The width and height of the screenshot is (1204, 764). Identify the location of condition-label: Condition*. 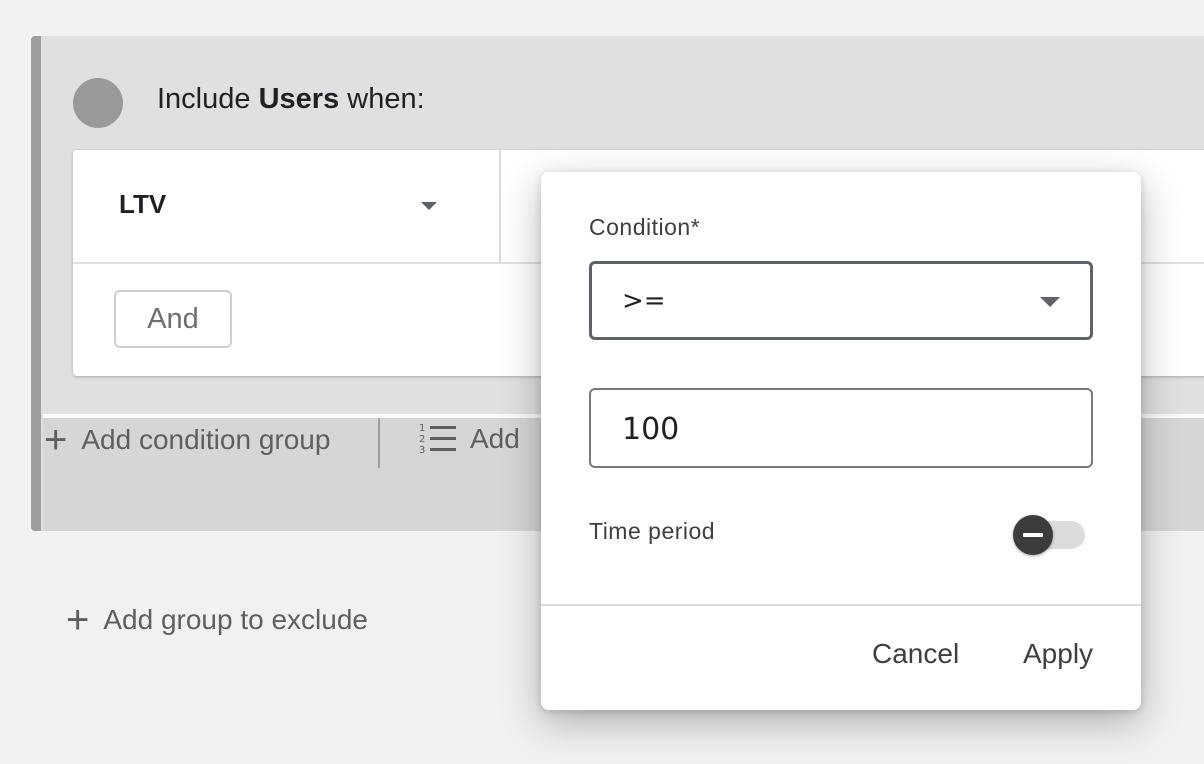
(645, 227).